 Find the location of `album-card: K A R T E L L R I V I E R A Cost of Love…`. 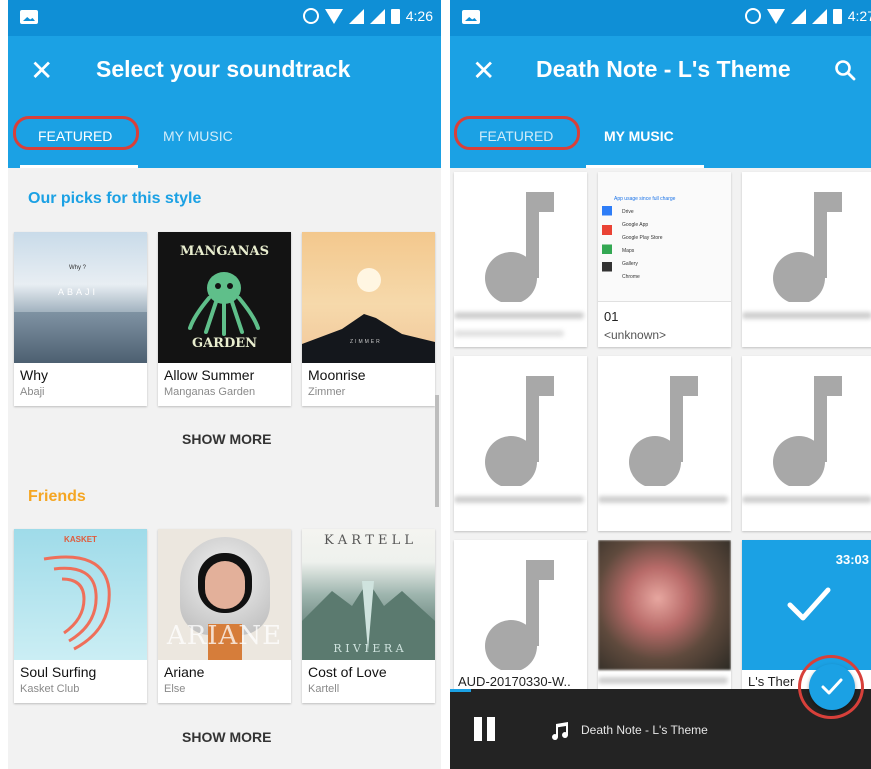

album-card: K A R T E L L R I V I E R A Cost of Love… is located at coordinates (368, 616).